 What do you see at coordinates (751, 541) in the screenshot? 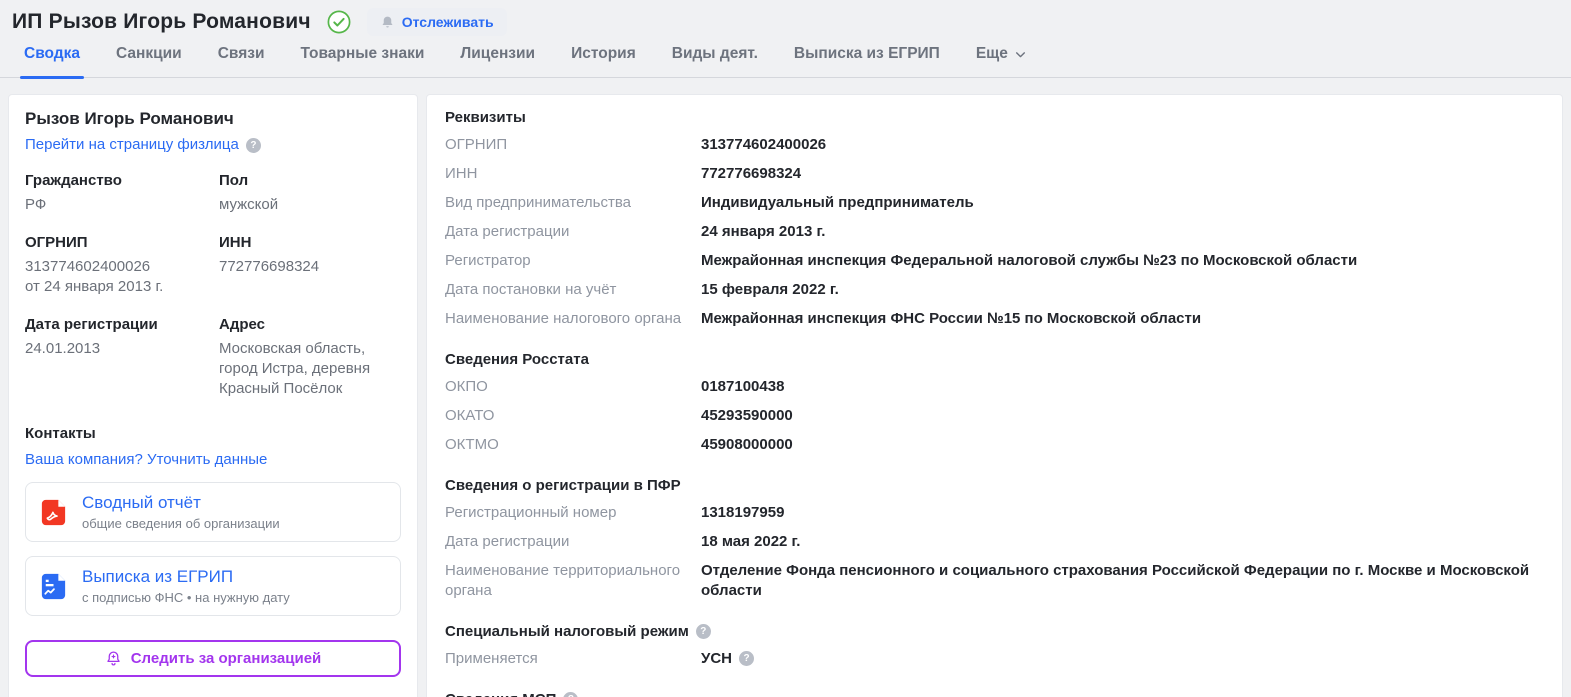
I see `detail-value: 18 мая 2022 г.` at bounding box center [751, 541].